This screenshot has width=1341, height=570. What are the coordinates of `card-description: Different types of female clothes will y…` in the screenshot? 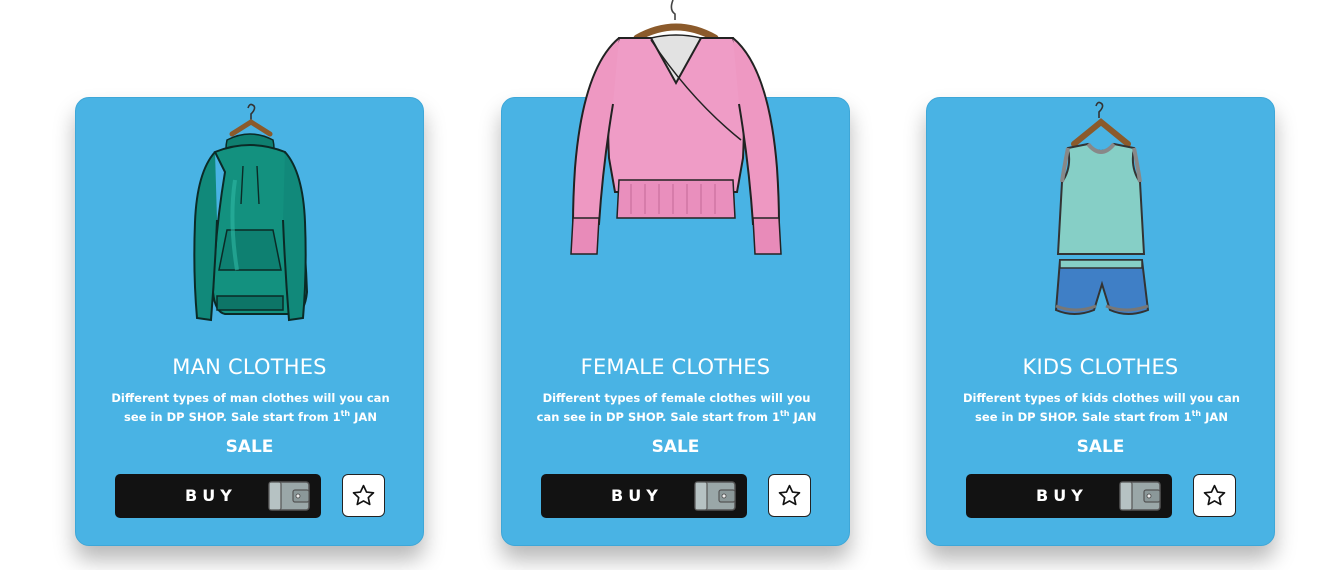 It's located at (676, 408).